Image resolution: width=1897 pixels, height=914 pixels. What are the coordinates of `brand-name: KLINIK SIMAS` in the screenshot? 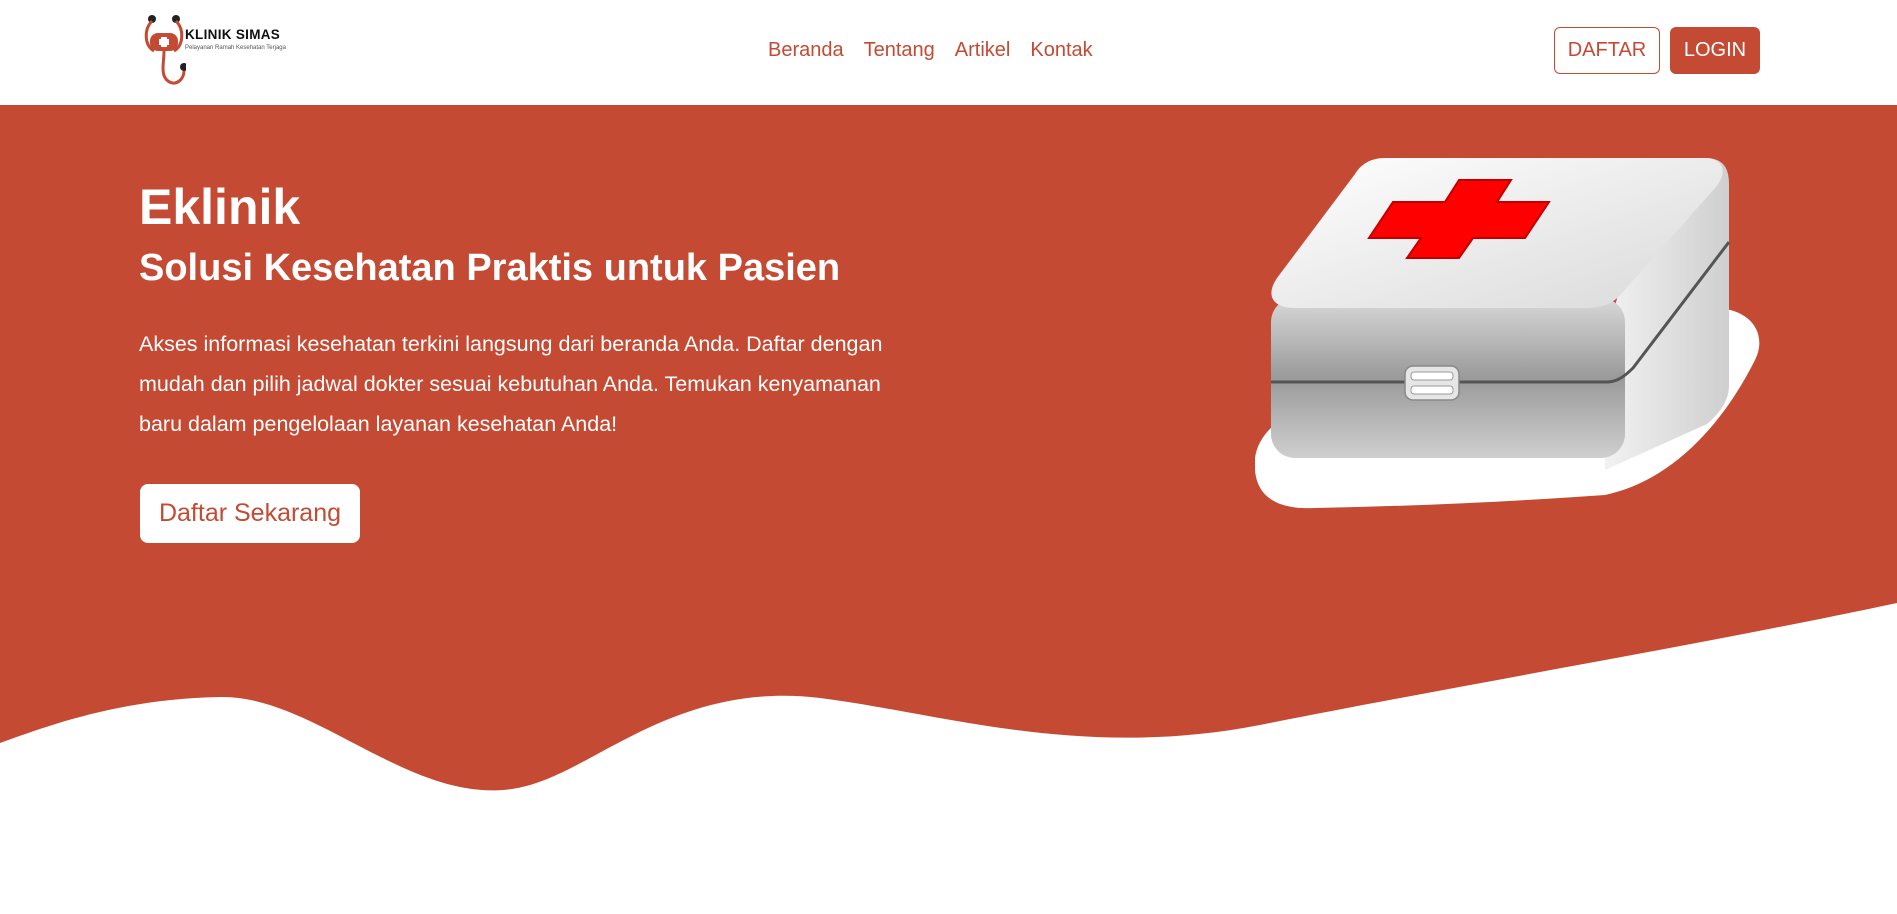 It's located at (233, 34).